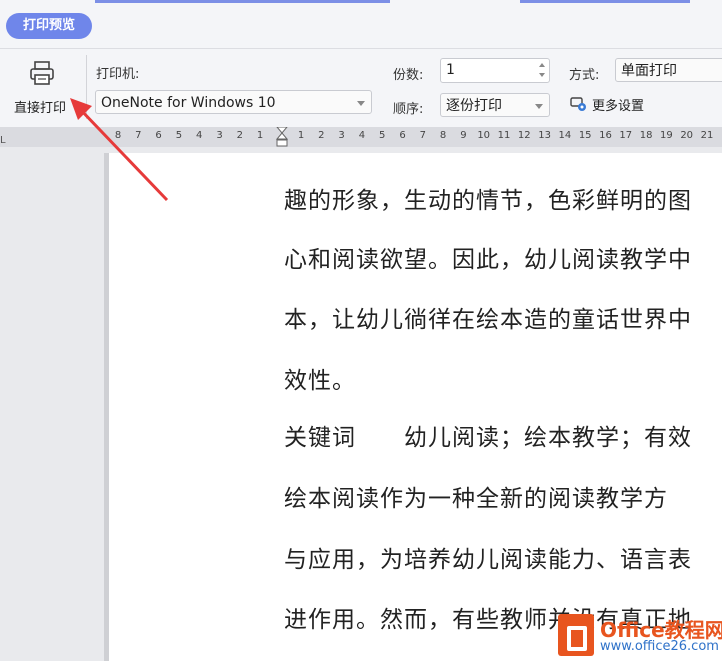  What do you see at coordinates (585, 135) in the screenshot?
I see `ruler-tick: 15` at bounding box center [585, 135].